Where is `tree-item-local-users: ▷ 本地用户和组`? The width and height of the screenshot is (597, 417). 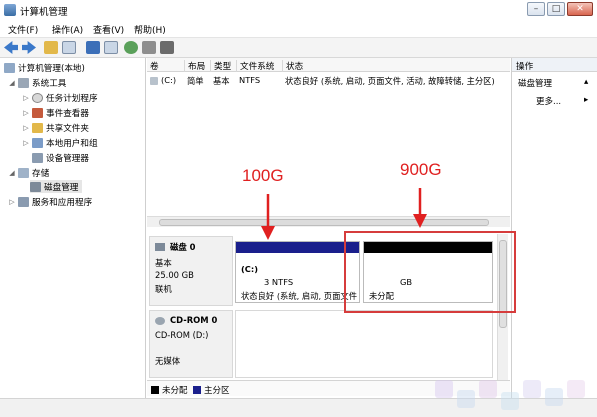 tree-item-local-users: ▷ 本地用户和组 is located at coordinates (60, 142).